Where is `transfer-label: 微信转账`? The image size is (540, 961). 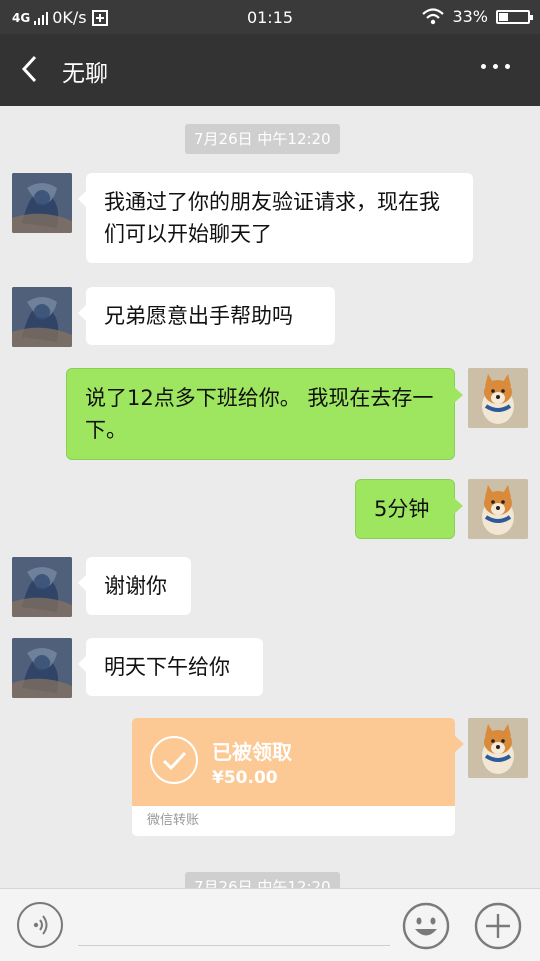 transfer-label: 微信转账 is located at coordinates (173, 820).